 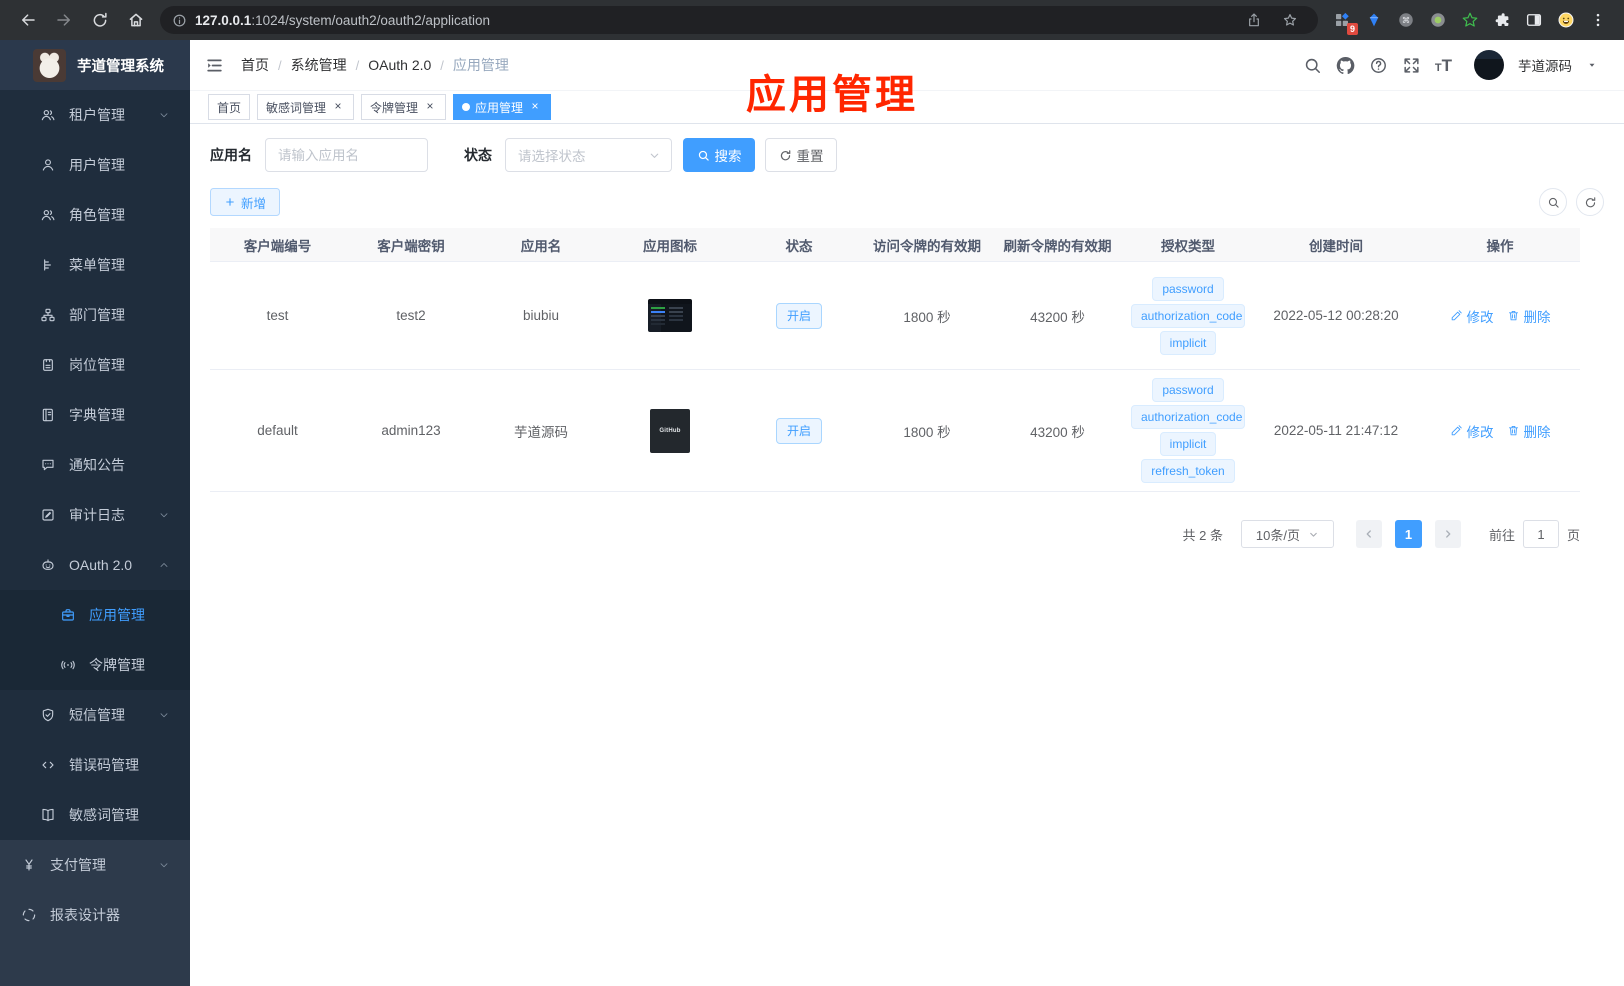 What do you see at coordinates (1378, 65) in the screenshot?
I see `help-icon` at bounding box center [1378, 65].